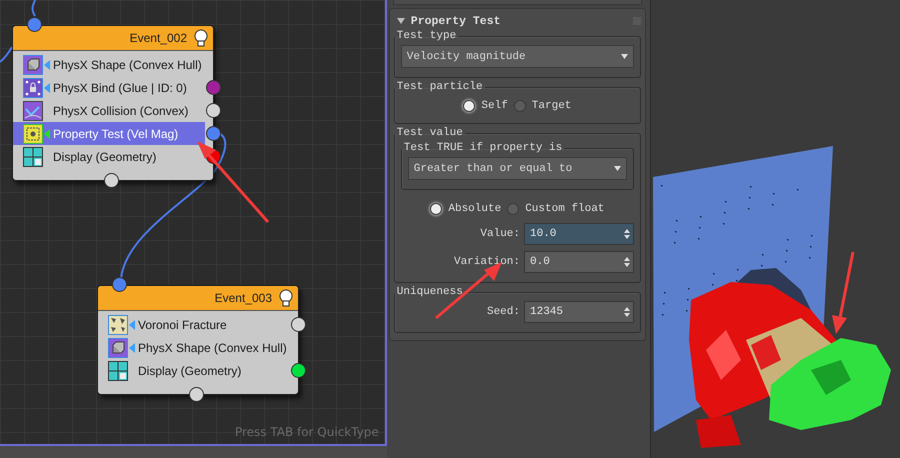 The image size is (900, 458). I want to click on dropdown: Velocity magnitude, so click(517, 56).